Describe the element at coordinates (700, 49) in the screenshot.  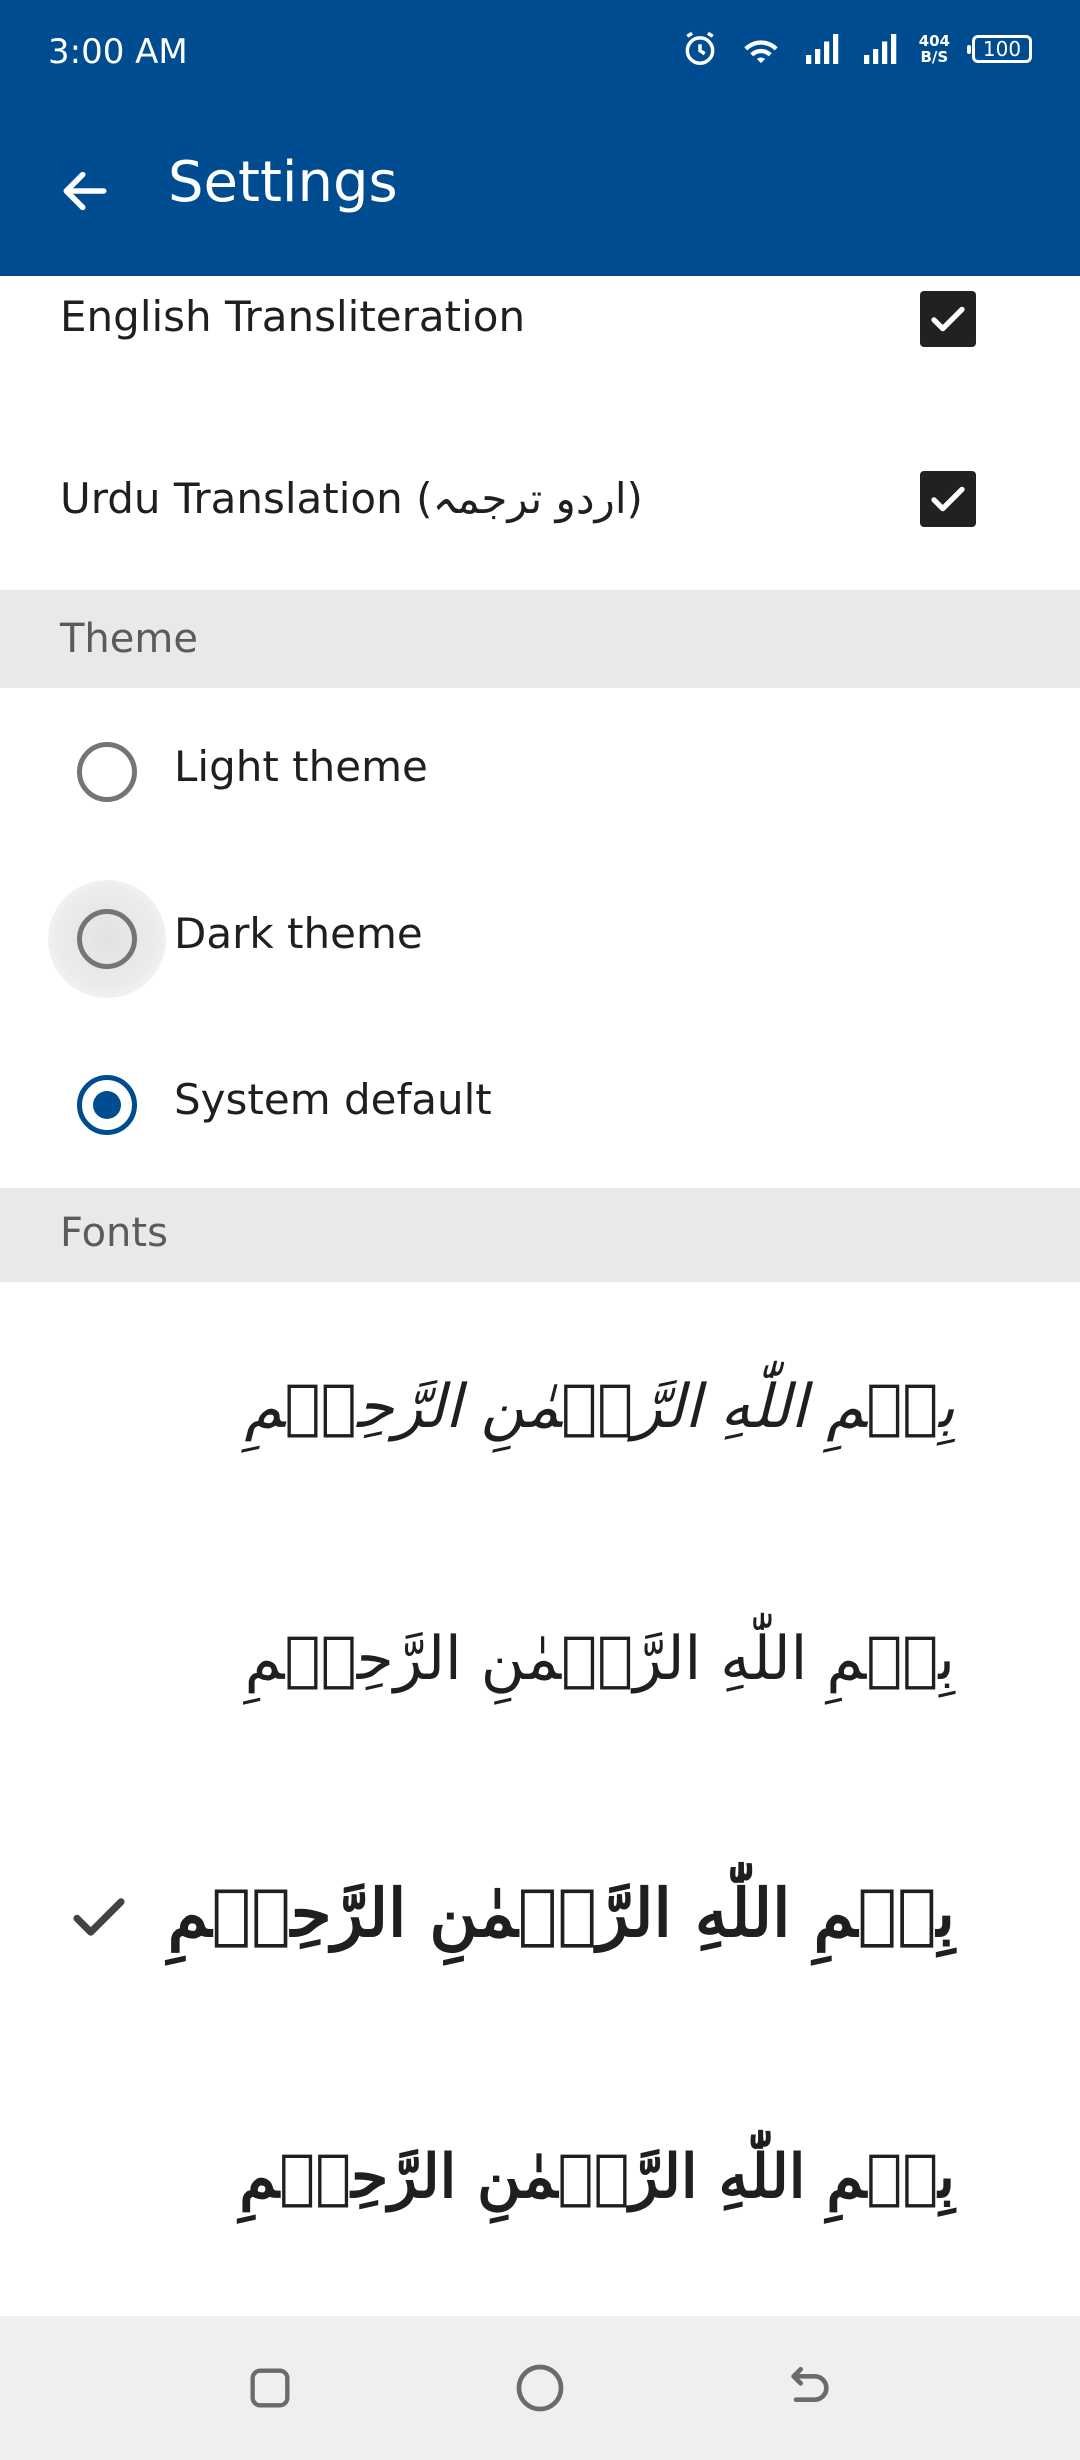
I see `alarm-icon` at that location.